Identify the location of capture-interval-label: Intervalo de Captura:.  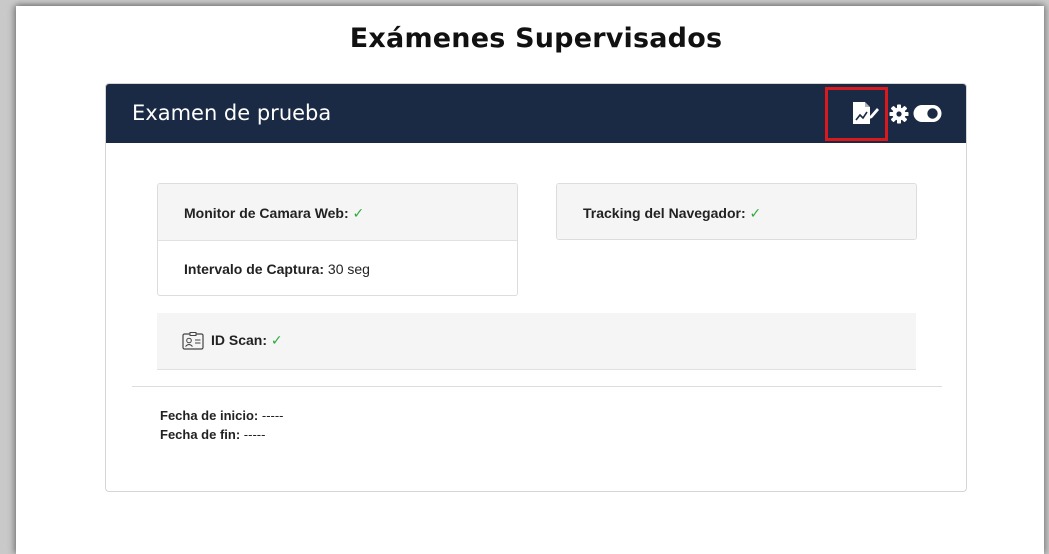
(254, 269).